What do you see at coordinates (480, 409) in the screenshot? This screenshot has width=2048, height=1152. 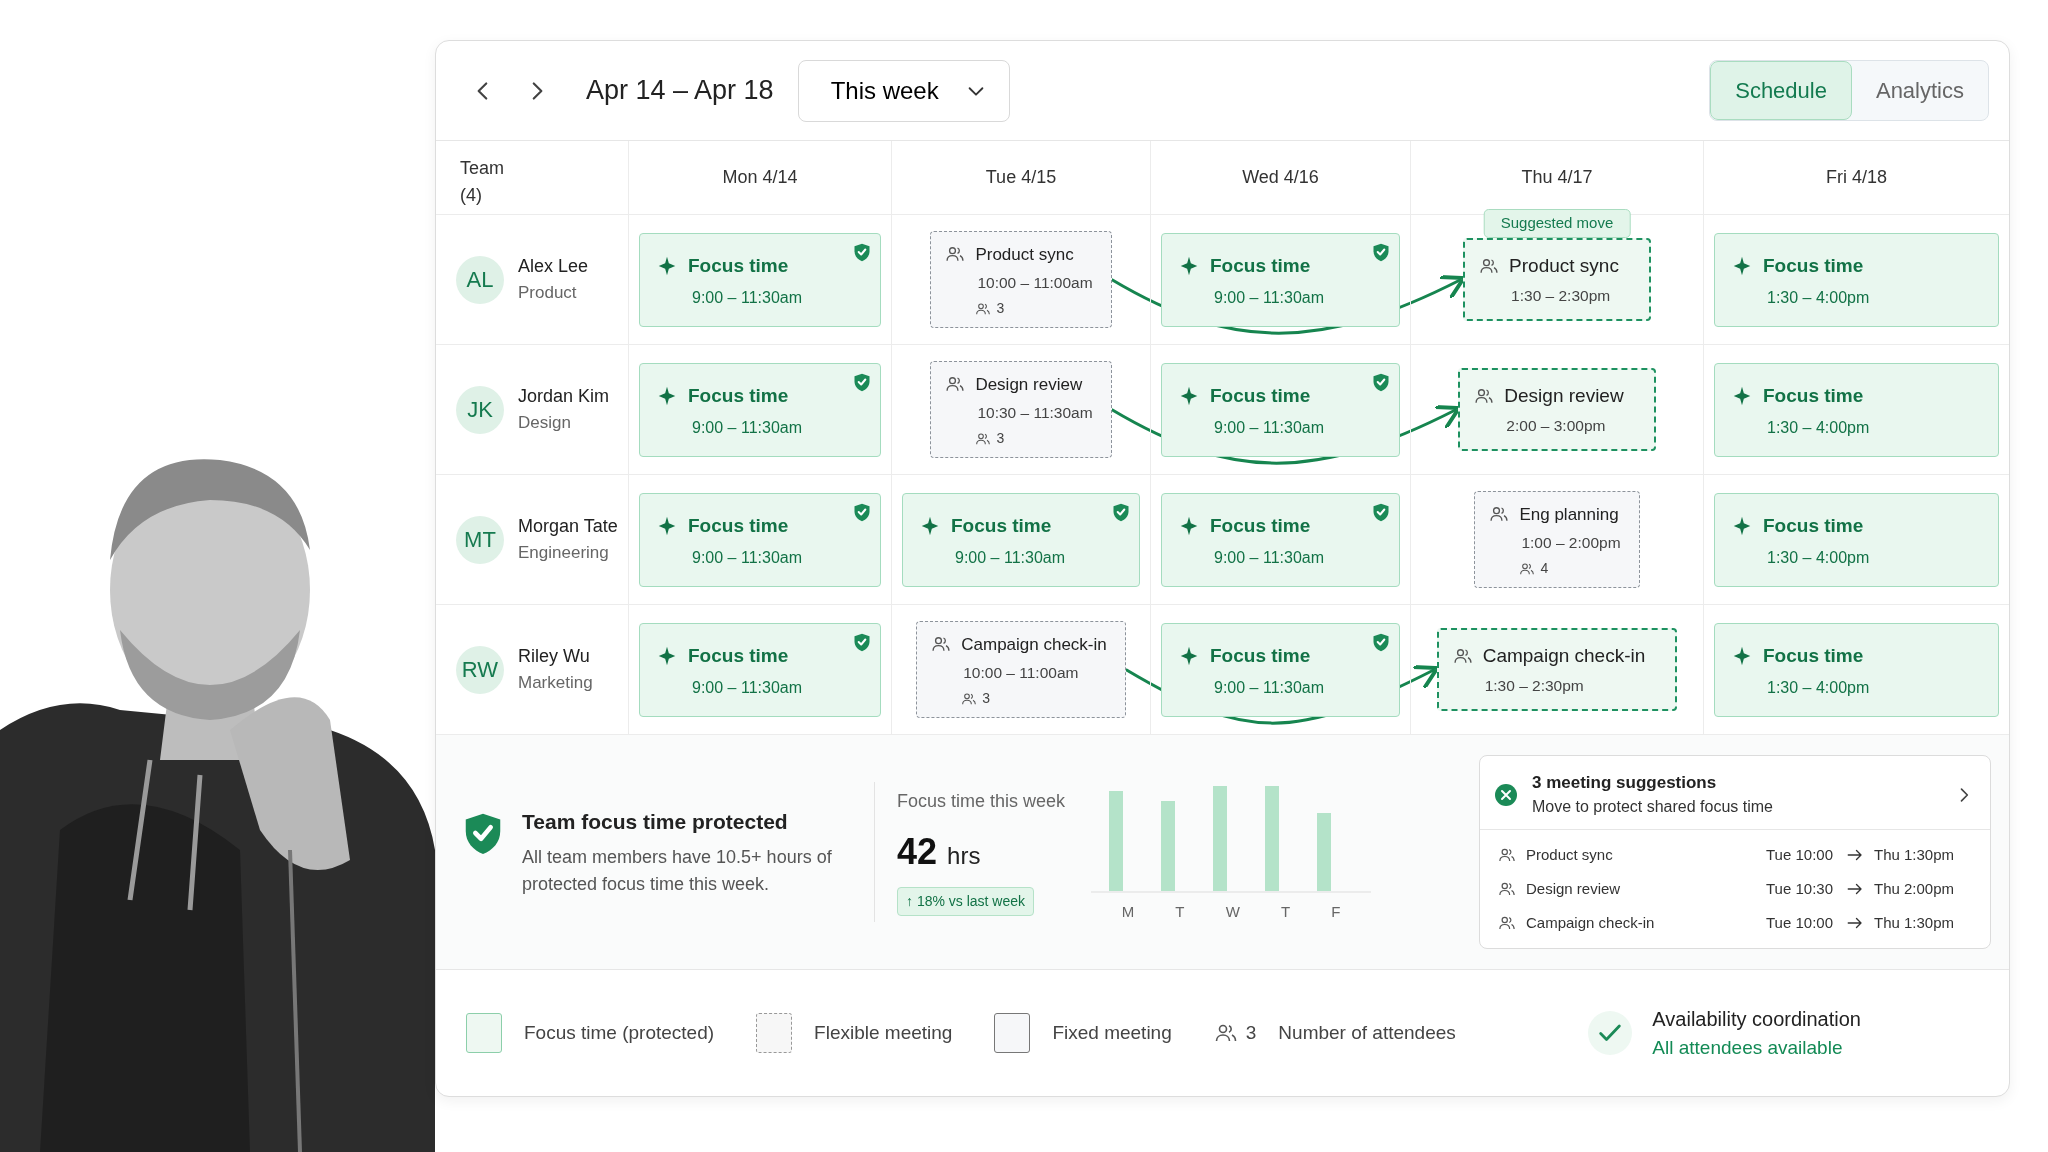 I see `avatar: JK` at bounding box center [480, 409].